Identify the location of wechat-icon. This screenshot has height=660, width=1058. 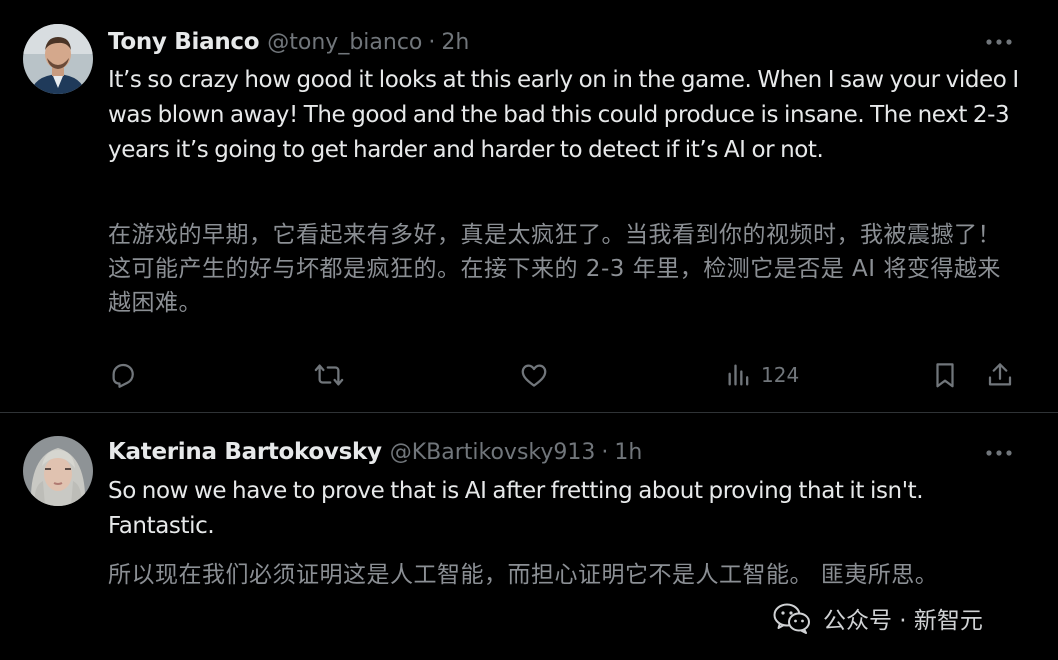
(791, 618).